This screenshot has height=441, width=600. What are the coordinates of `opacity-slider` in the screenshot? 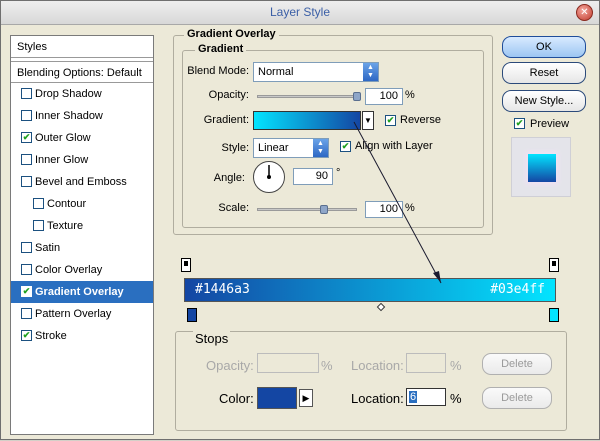 It's located at (307, 96).